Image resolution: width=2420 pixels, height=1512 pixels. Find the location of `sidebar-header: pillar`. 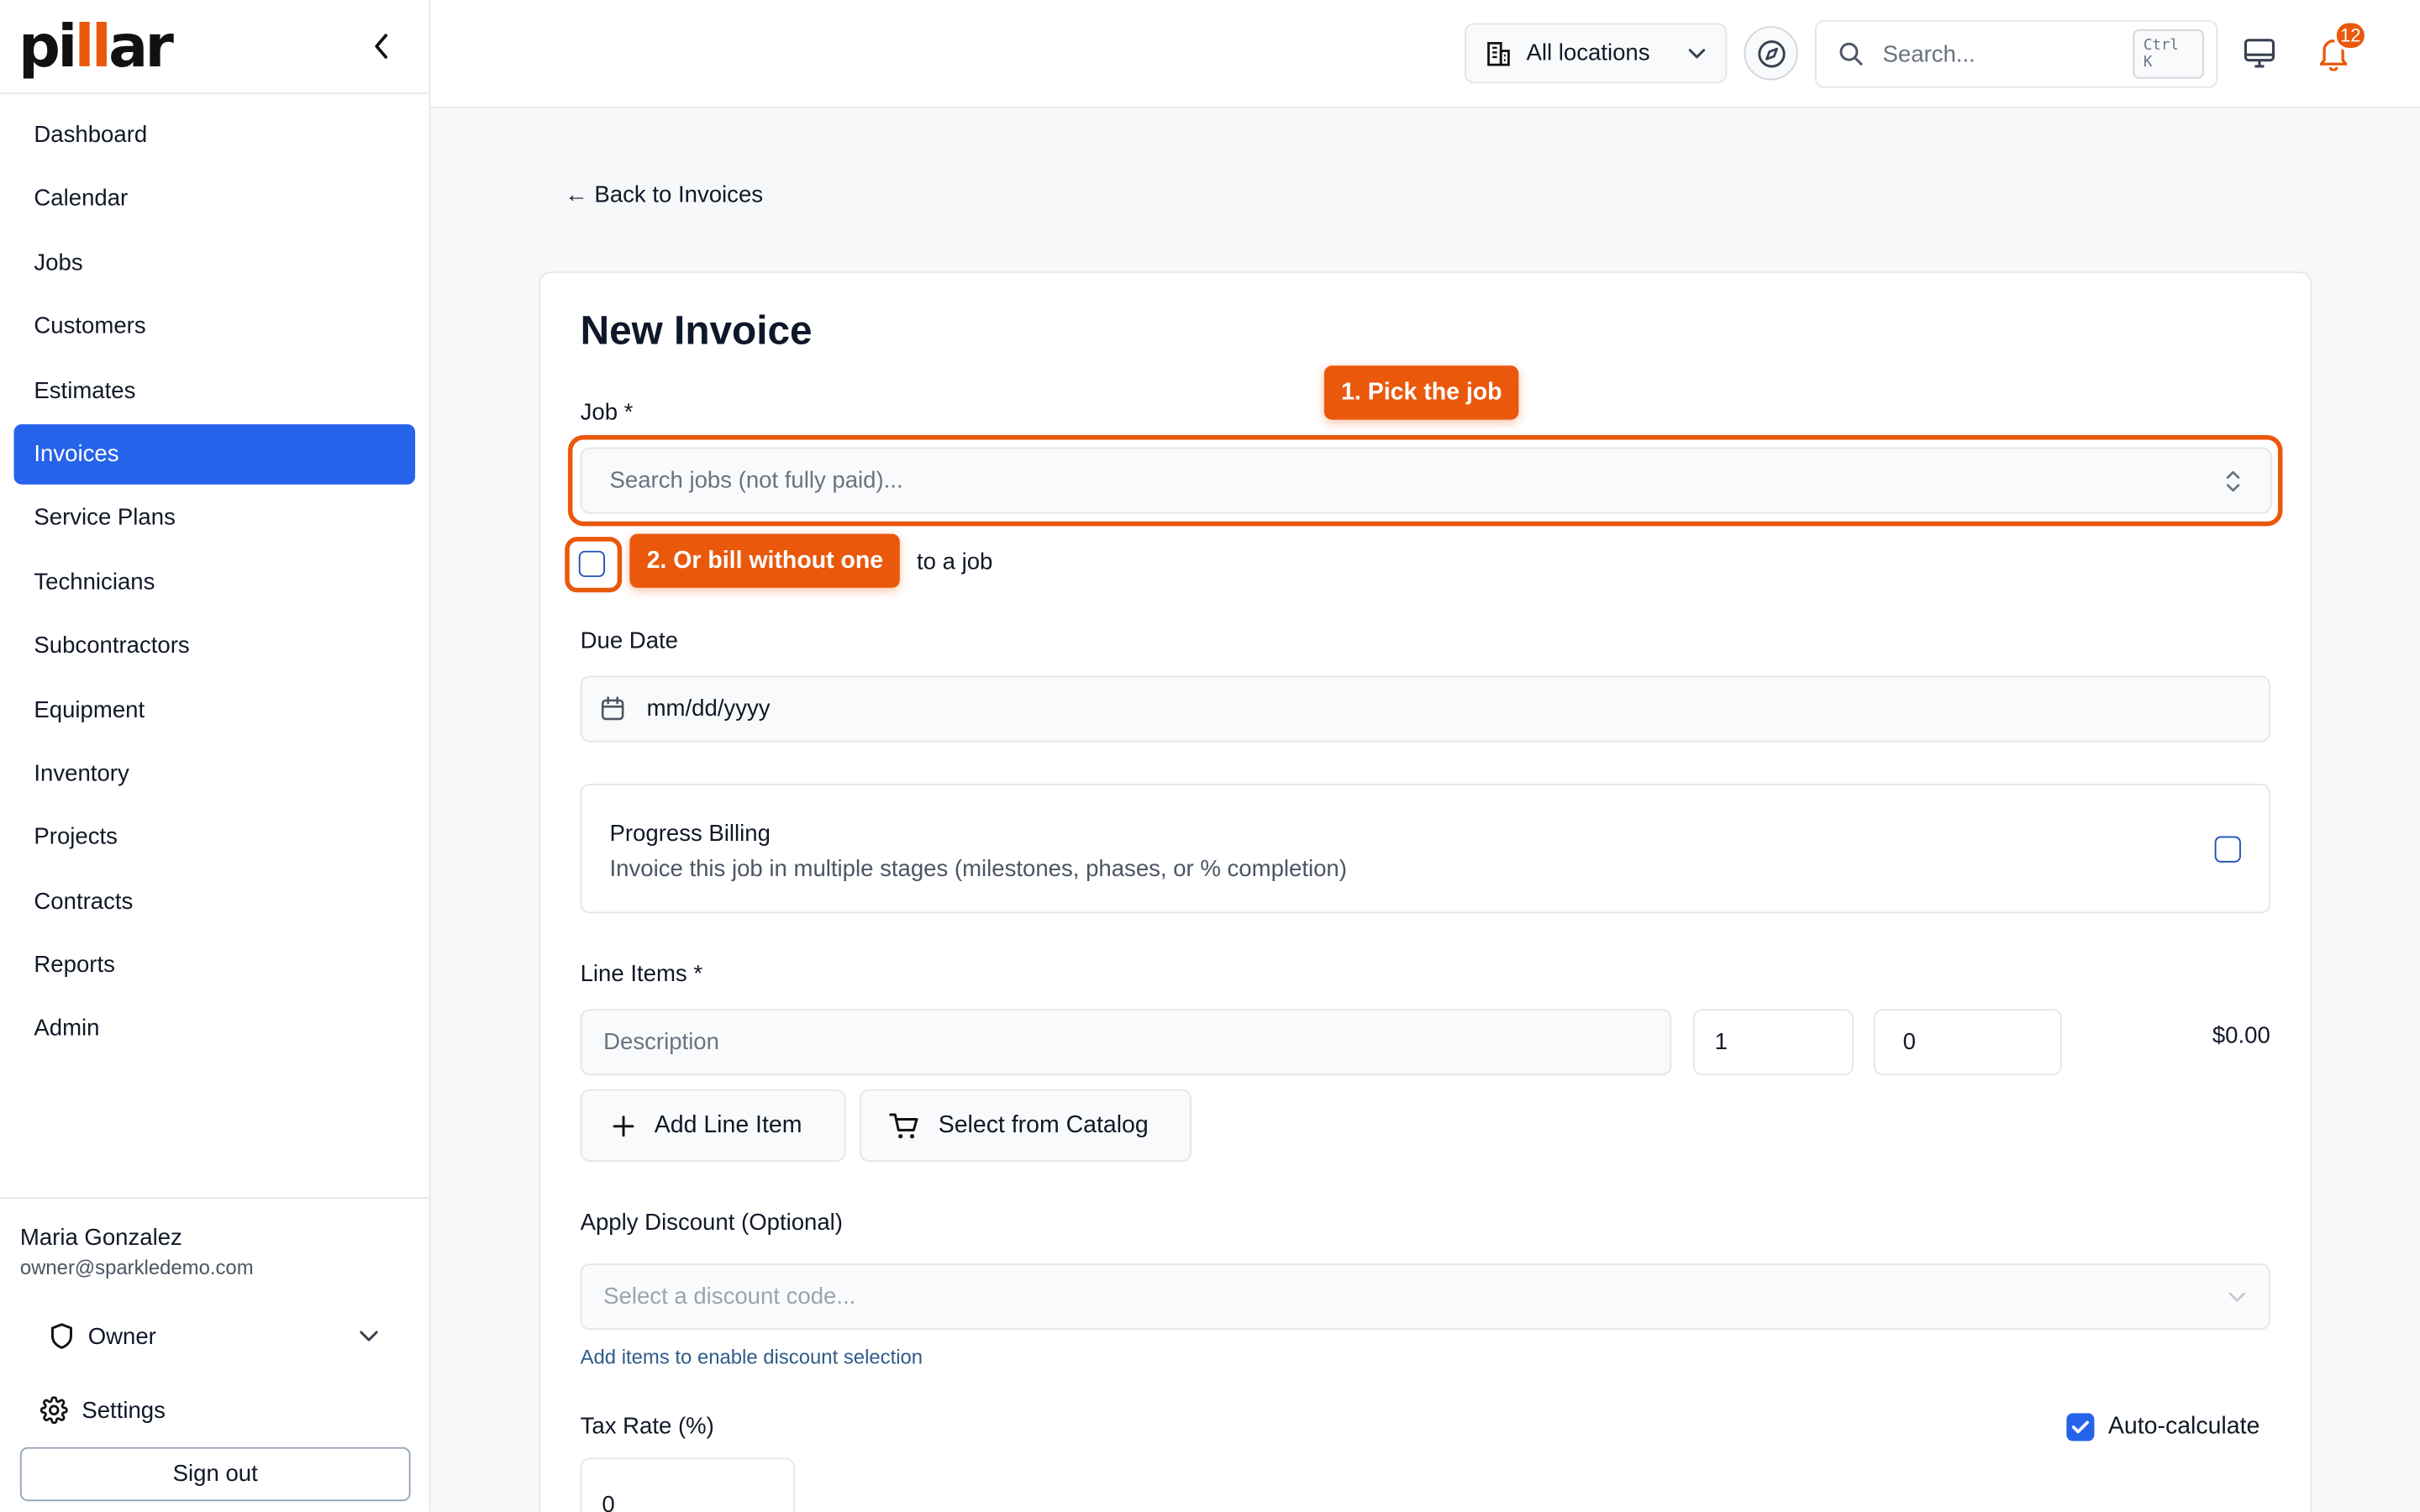

sidebar-header: pillar is located at coordinates (214, 47).